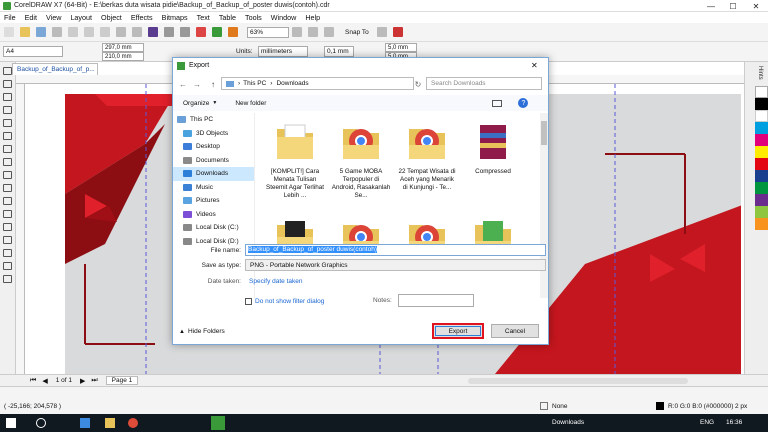  What do you see at coordinates (137, 32) in the screenshot?
I see `redo-icon` at bounding box center [137, 32].